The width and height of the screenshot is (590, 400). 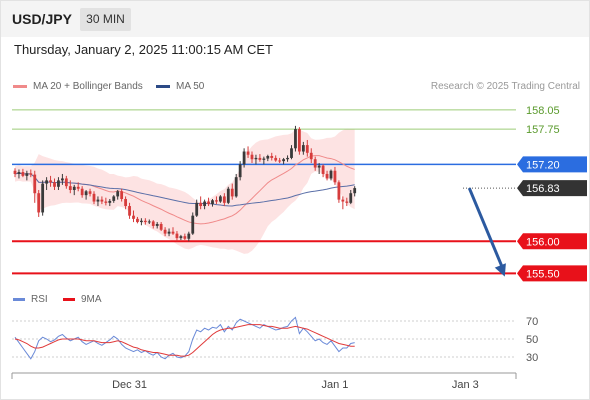 I want to click on x-tick-label: Jan 3, so click(x=465, y=385).